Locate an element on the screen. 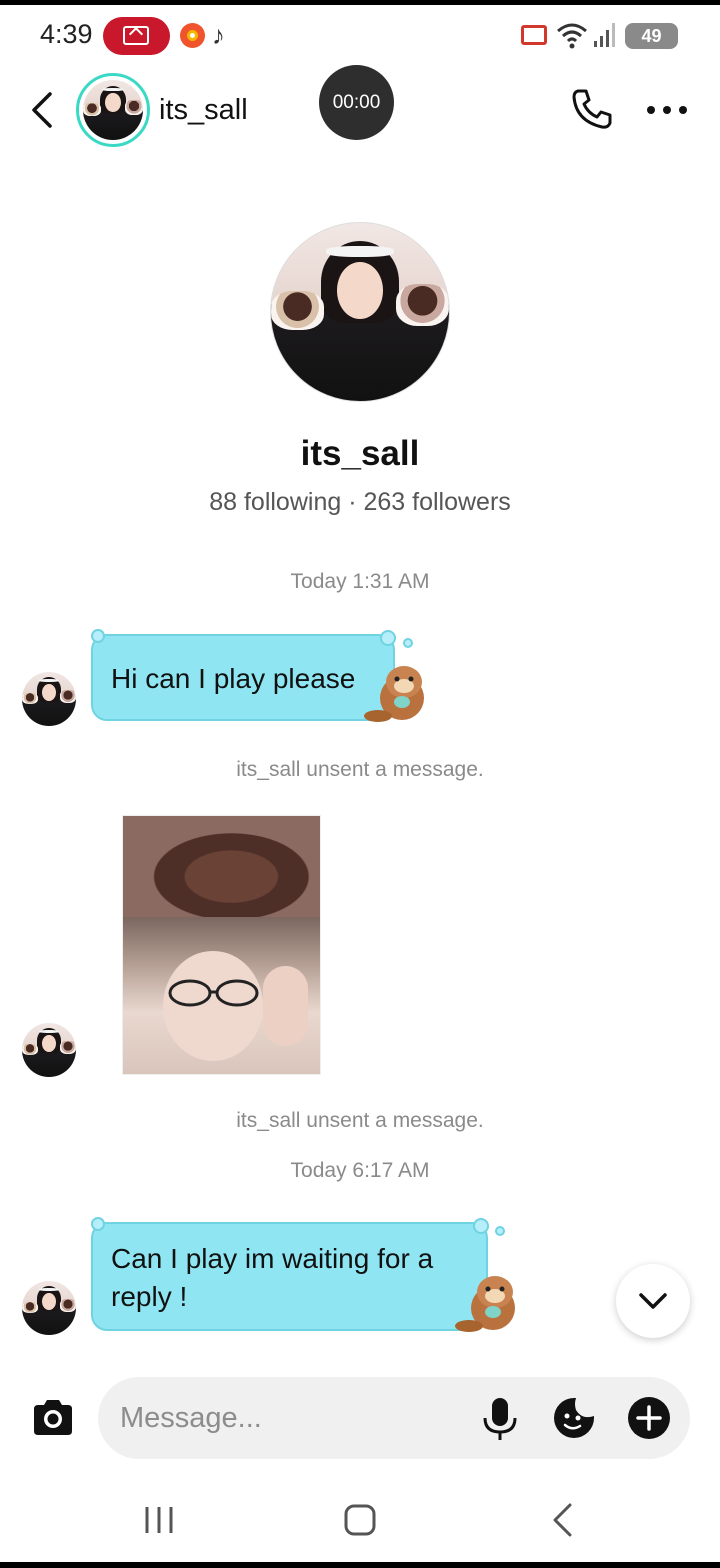 This screenshot has height=1568, width=720. camera-button is located at coordinates (53, 1418).